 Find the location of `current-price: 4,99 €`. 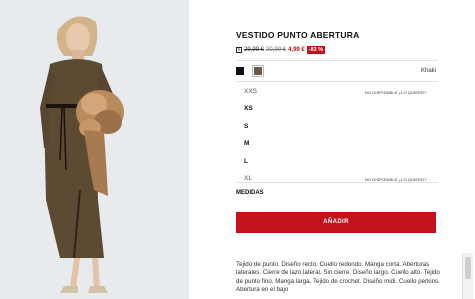

current-price: 4,99 € is located at coordinates (296, 50).